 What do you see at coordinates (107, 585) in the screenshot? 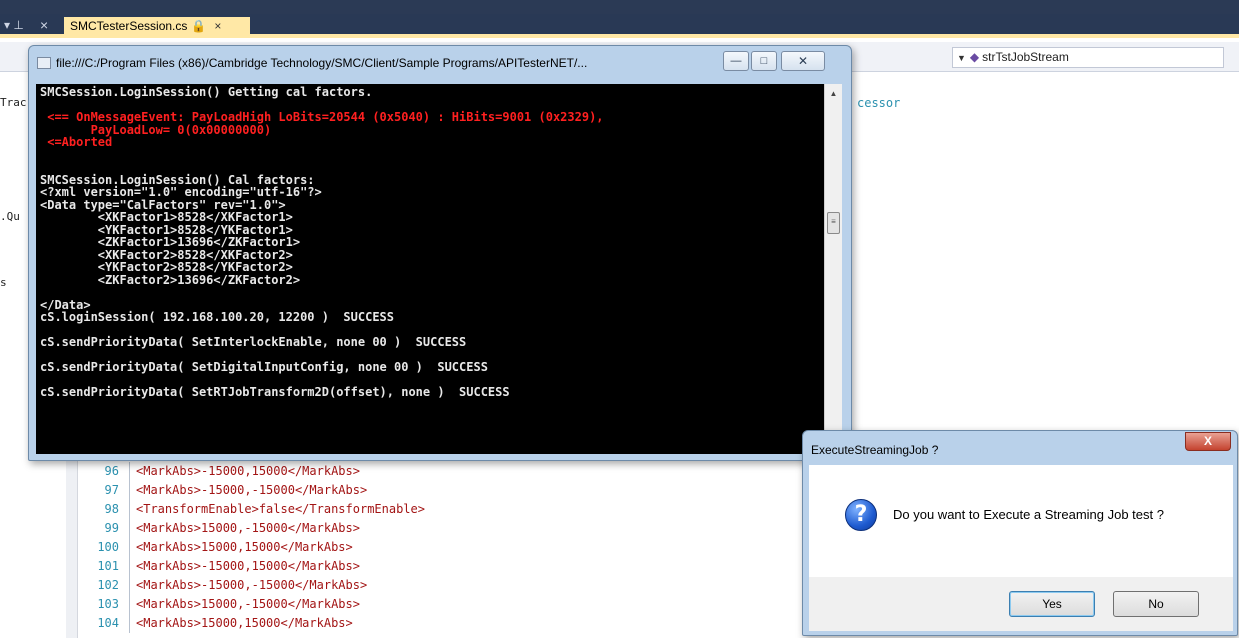
I see `line-number: 102` at bounding box center [107, 585].